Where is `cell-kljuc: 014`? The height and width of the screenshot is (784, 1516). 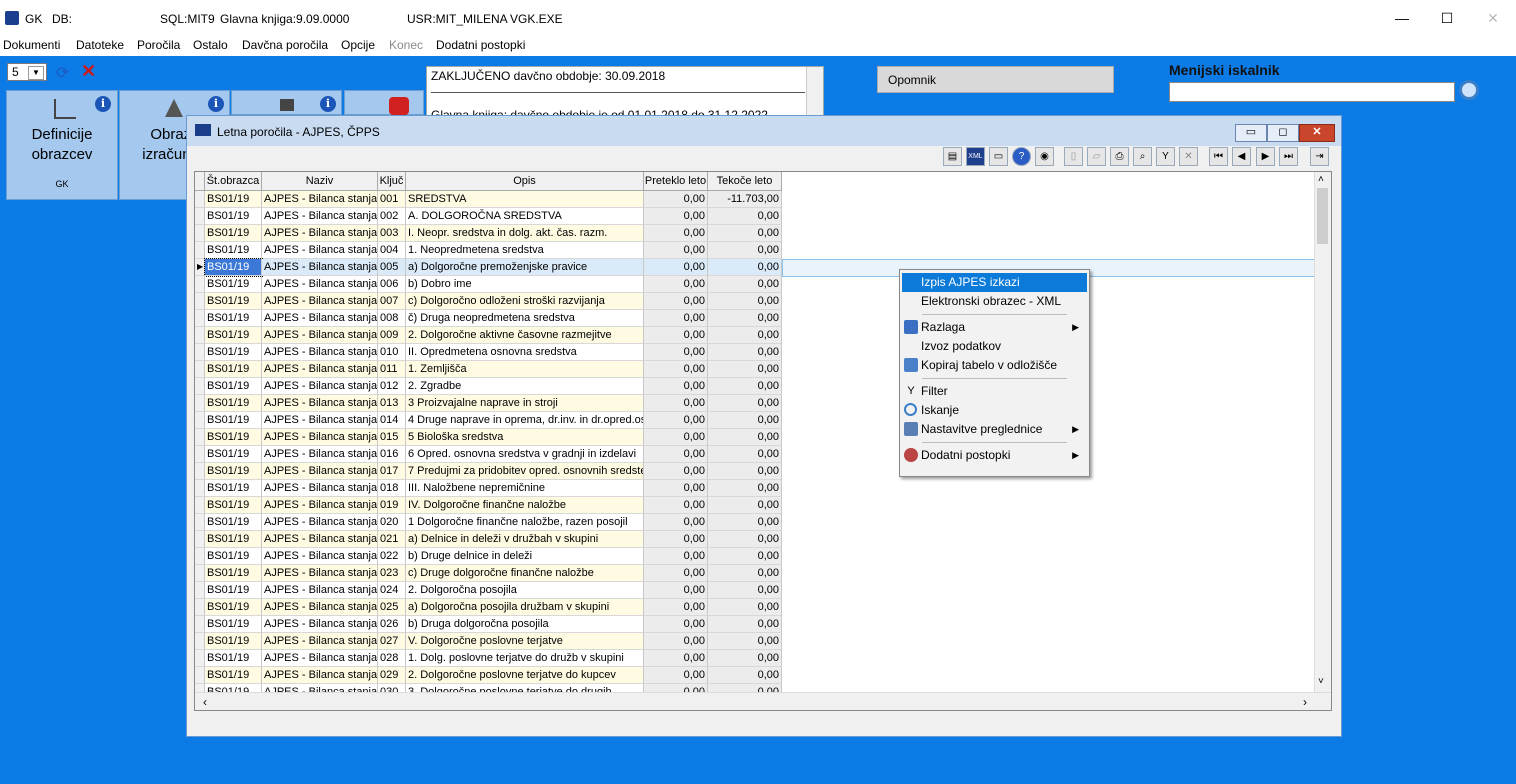 cell-kljuc: 014 is located at coordinates (392, 420).